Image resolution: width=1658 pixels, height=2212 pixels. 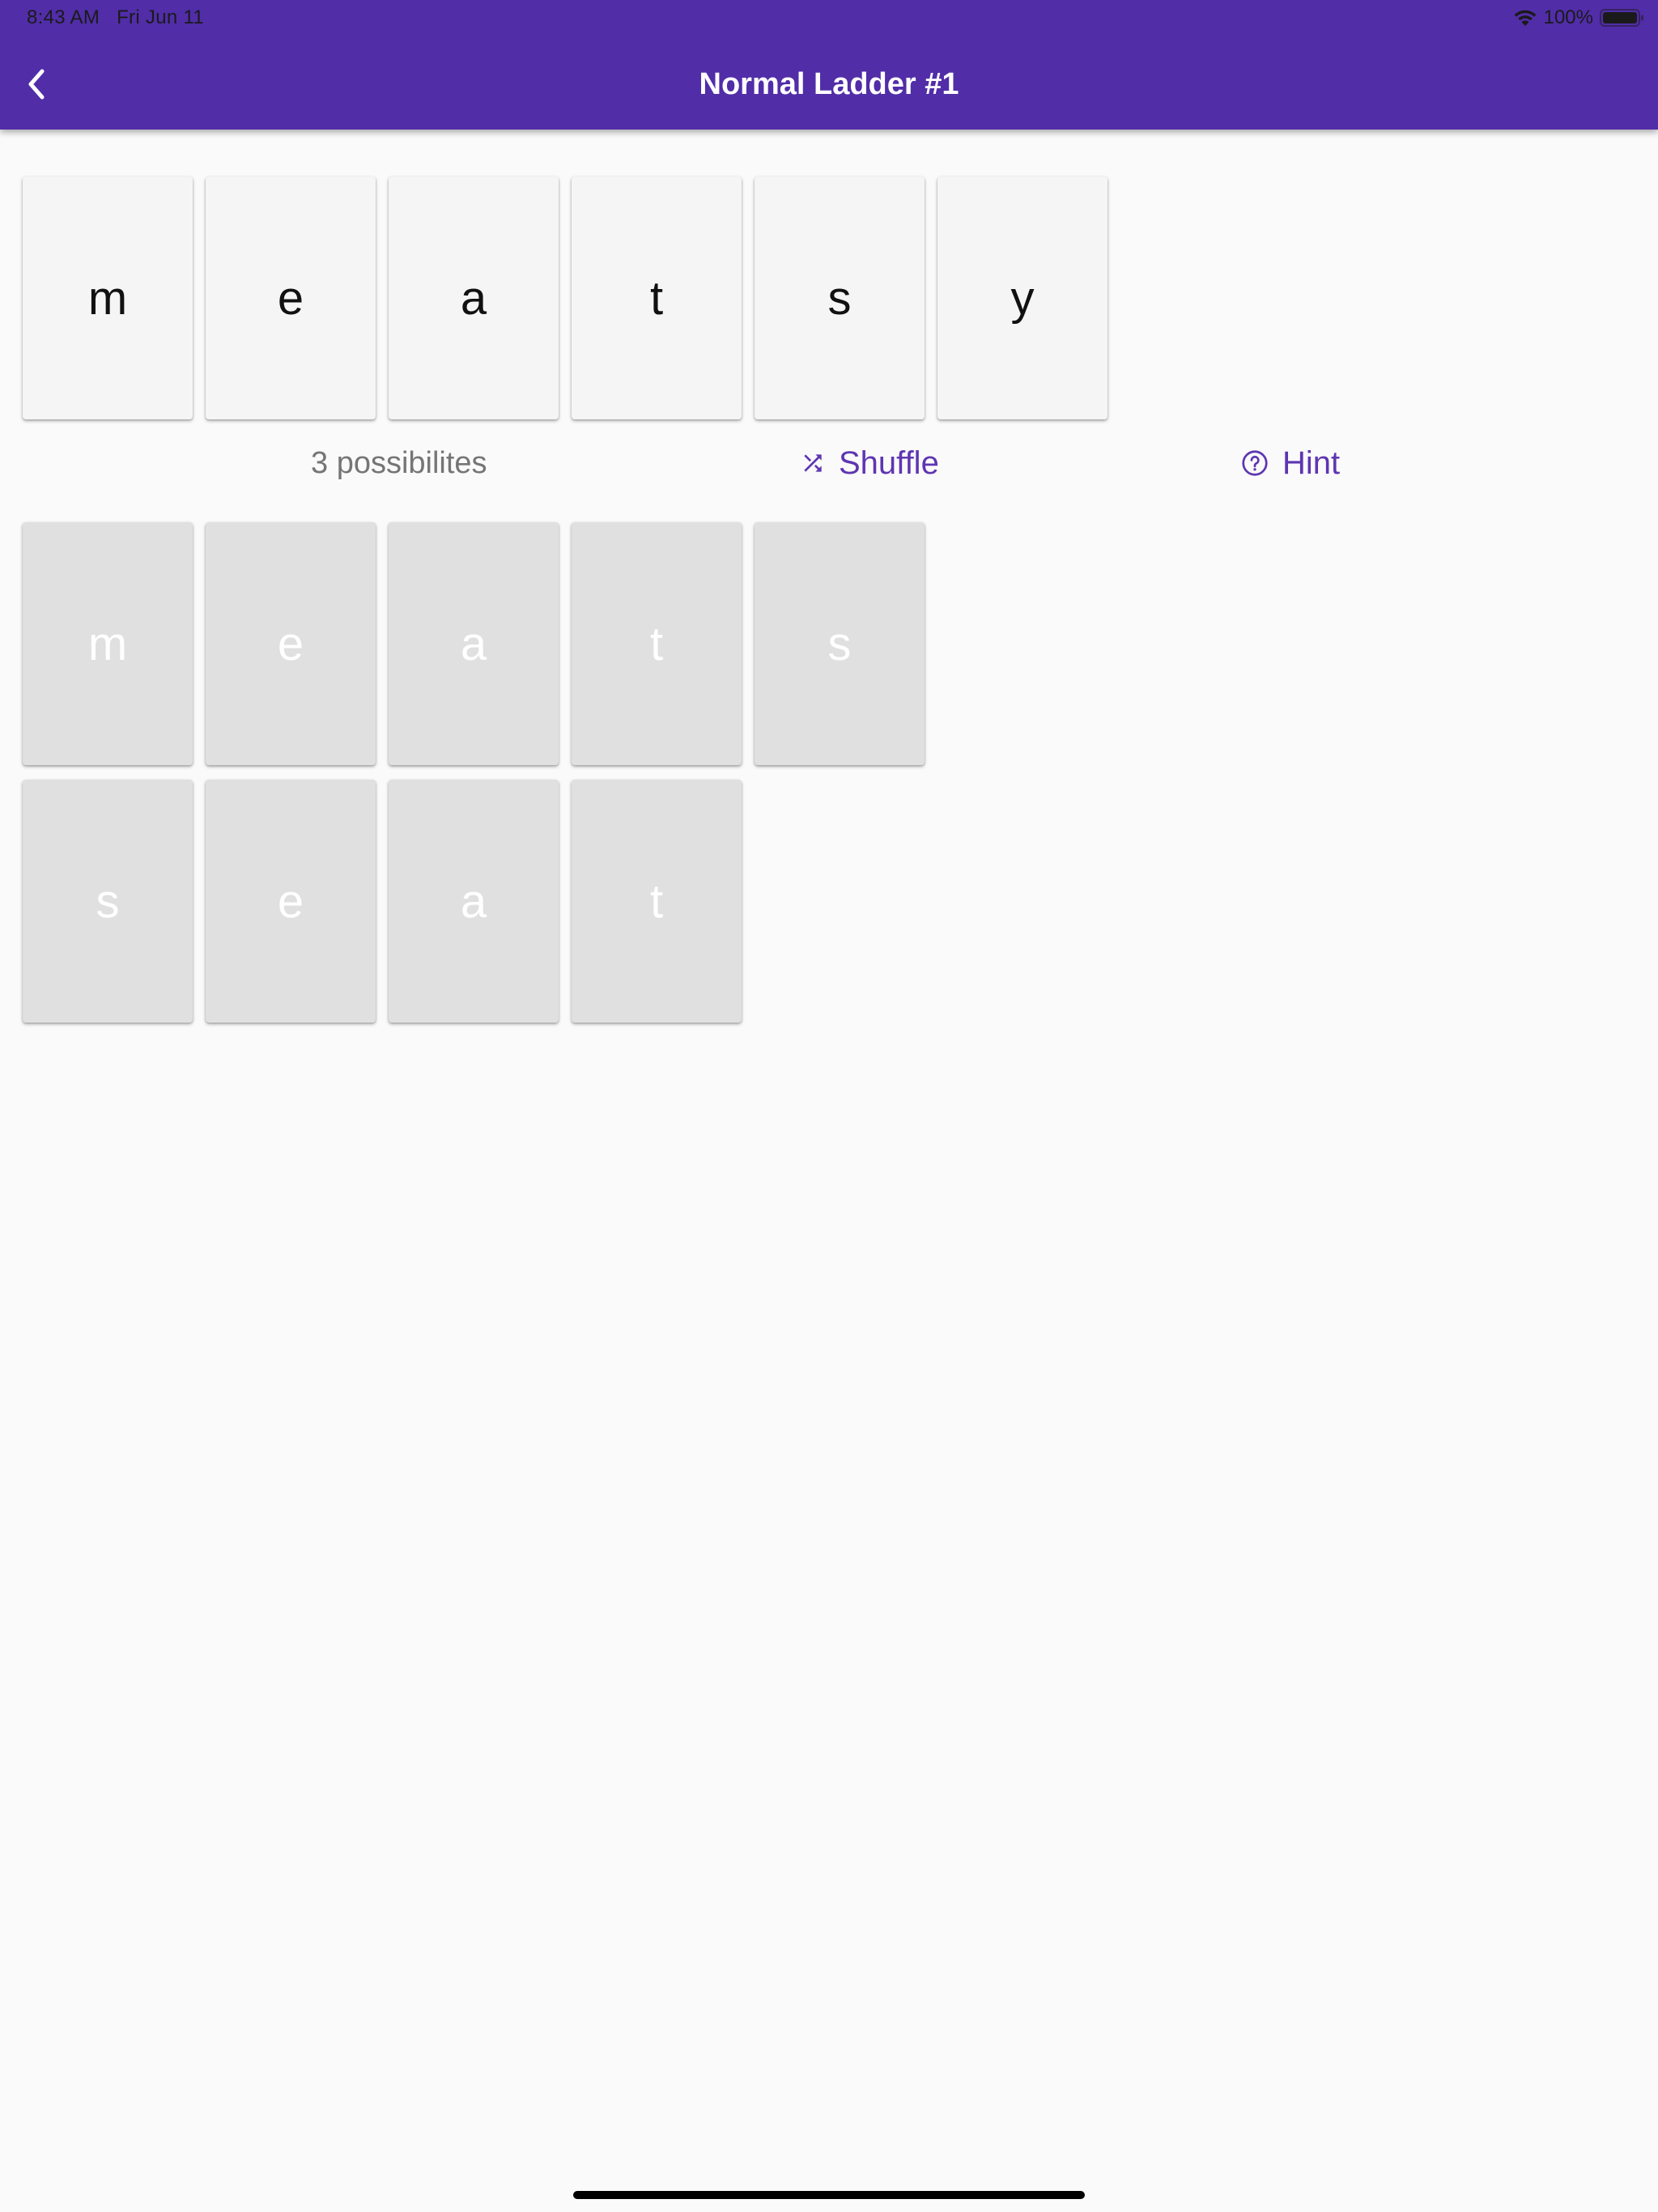 I want to click on possibilities-count: 3 possibilites, so click(x=399, y=463).